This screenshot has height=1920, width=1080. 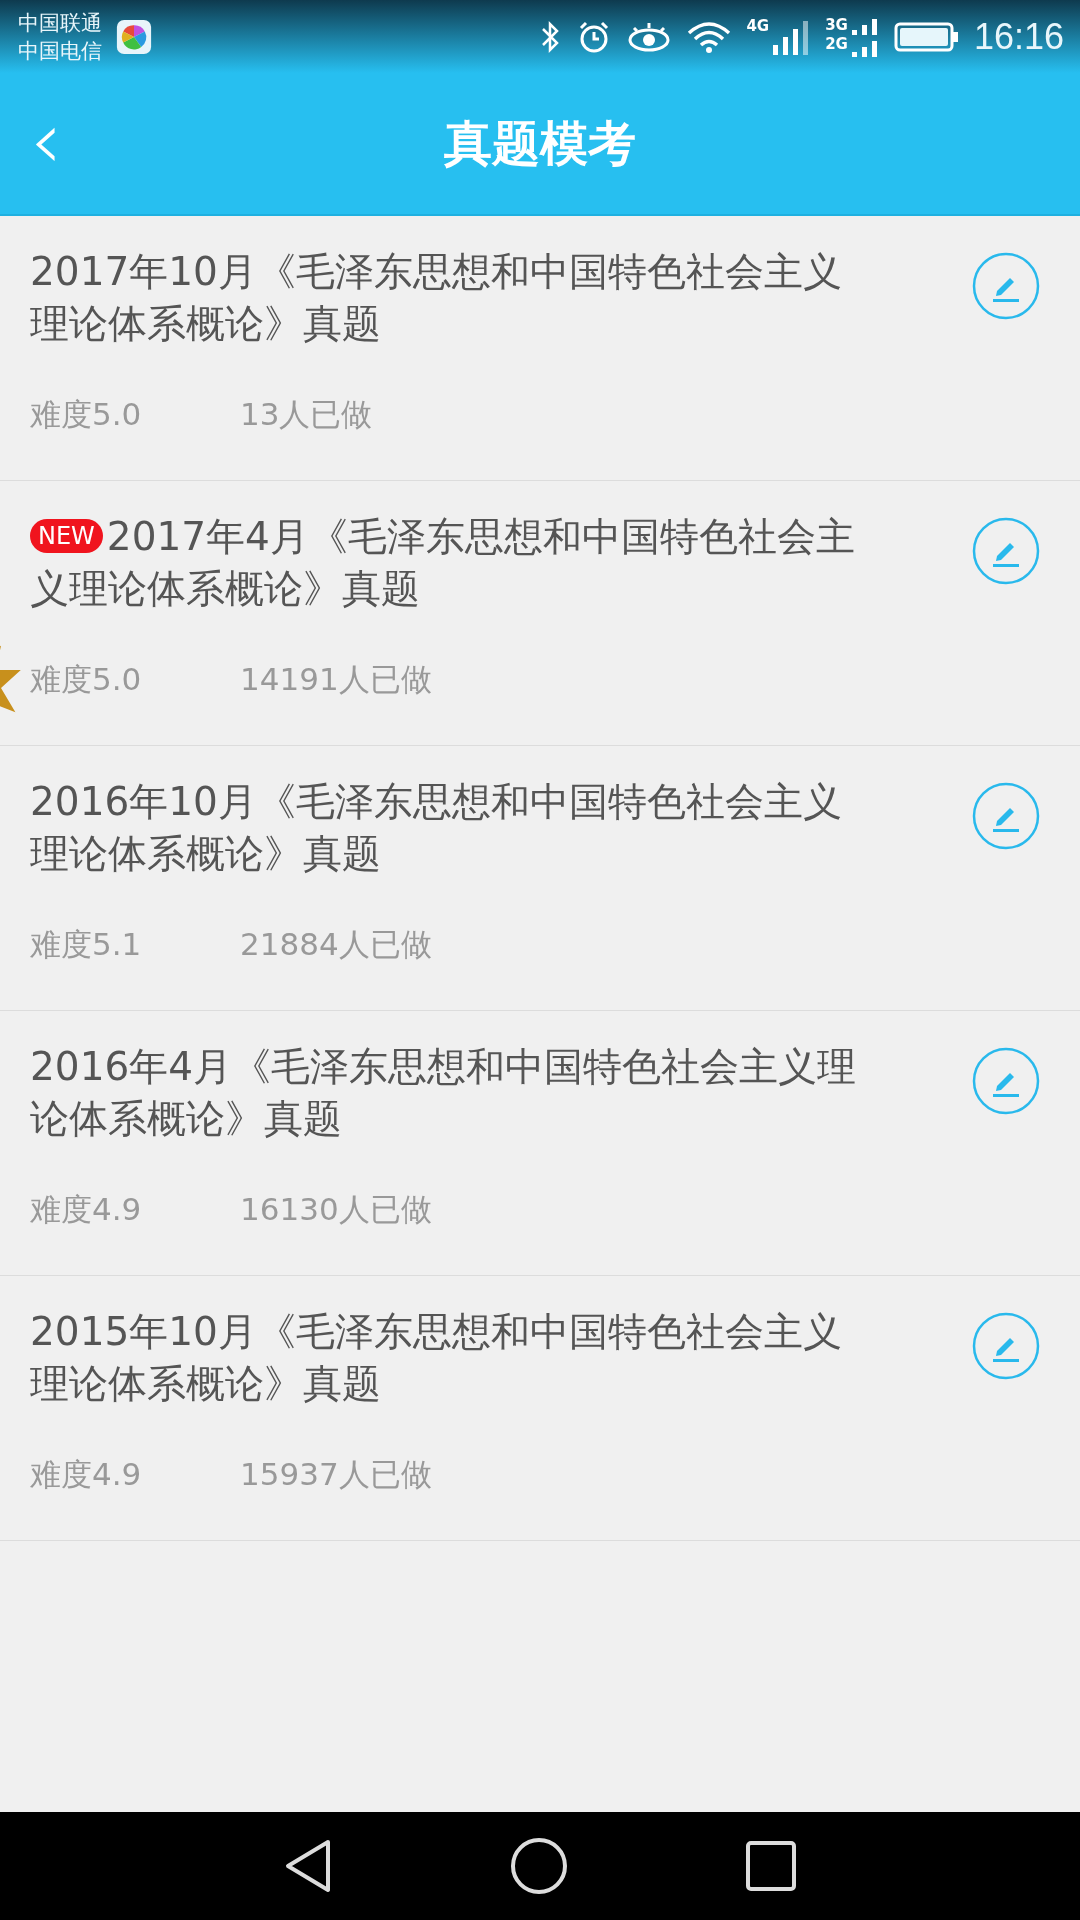 I want to click on recents-nav-icon, so click(x=771, y=1866).